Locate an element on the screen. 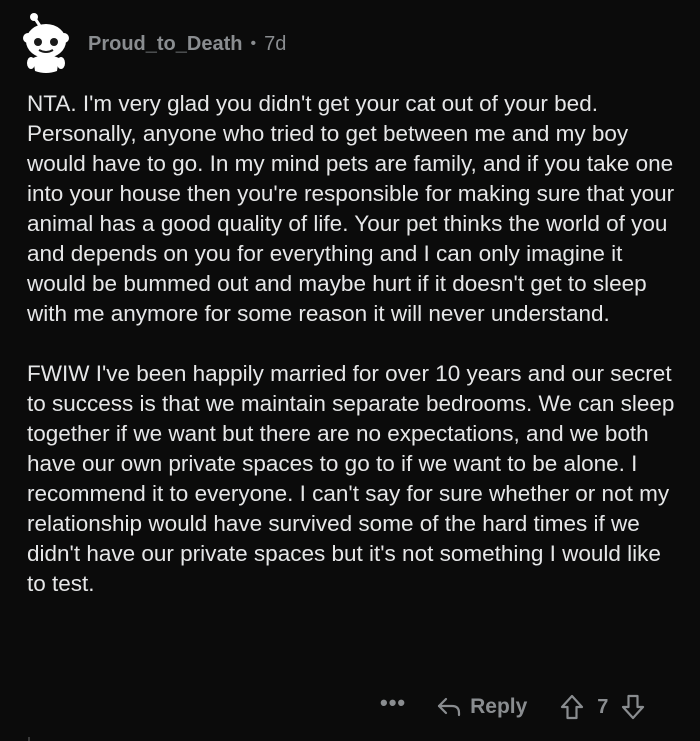 This screenshot has width=700, height=741. reply-label: Reply is located at coordinates (499, 706).